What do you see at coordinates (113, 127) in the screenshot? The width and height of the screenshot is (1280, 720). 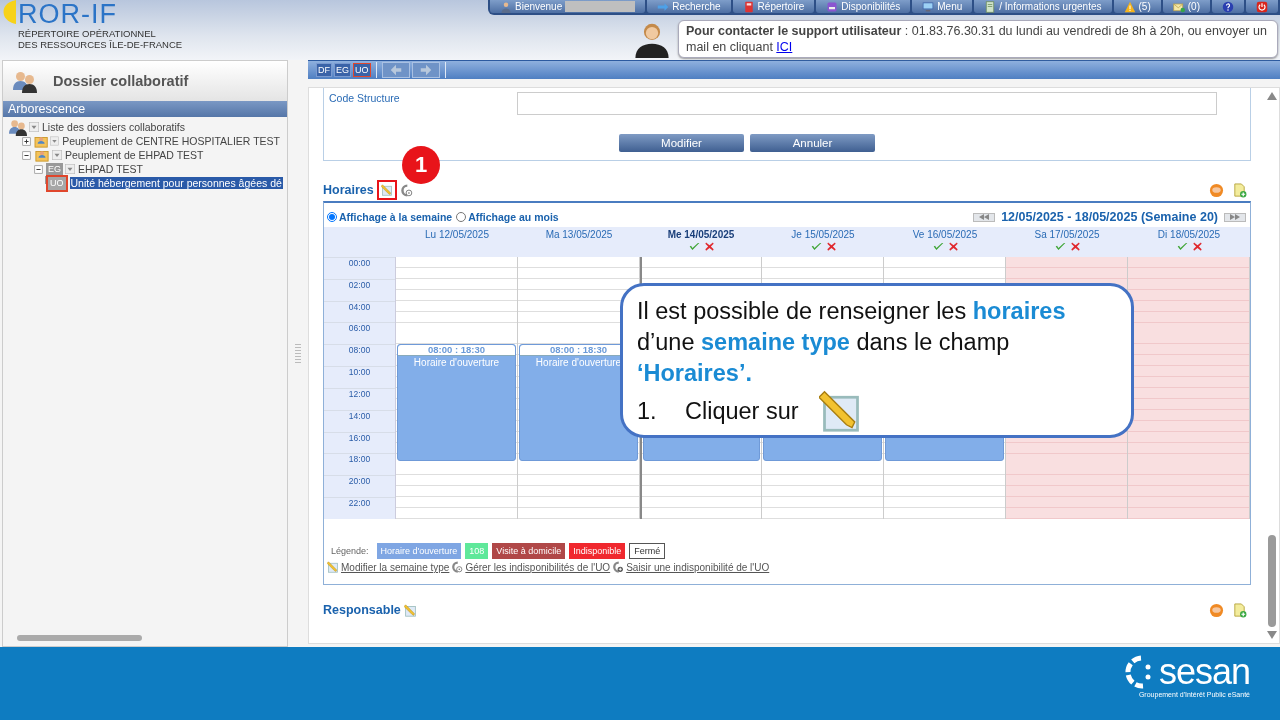 I see `tree-item: Liste des dossiers collaboratifs` at bounding box center [113, 127].